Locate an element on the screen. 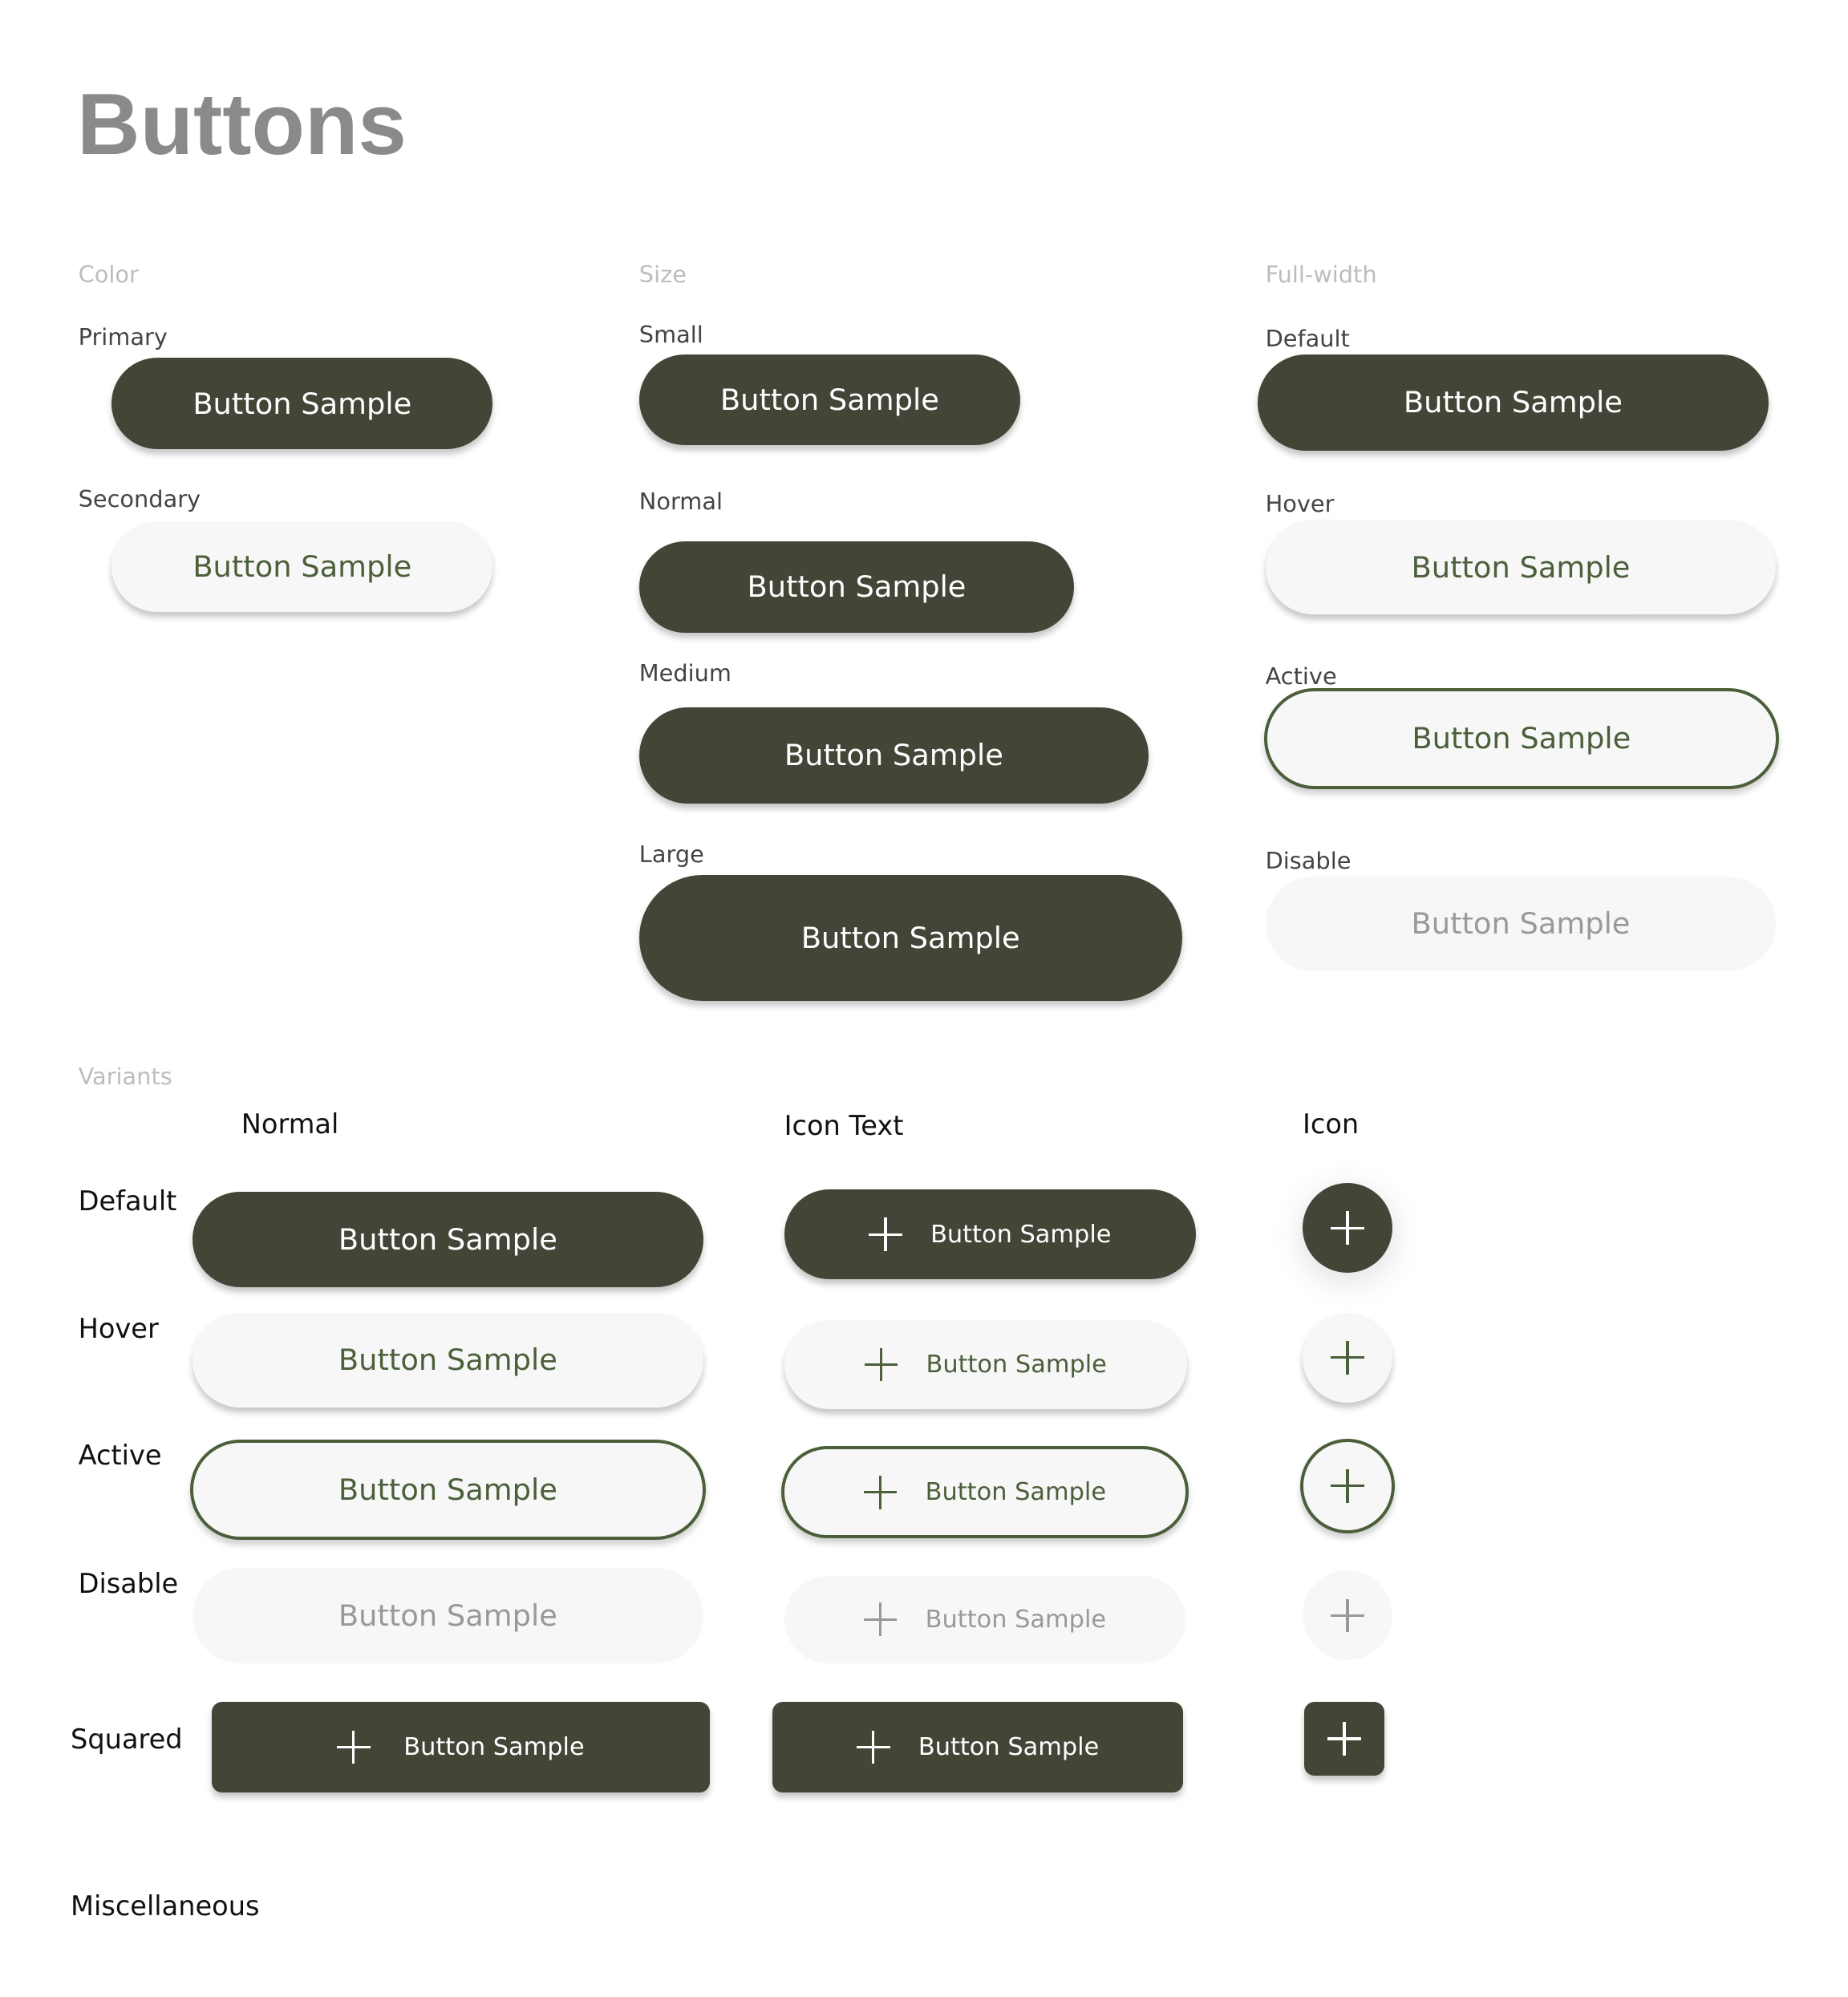 The height and width of the screenshot is (1997, 1848). row-active: Active is located at coordinates (120, 1456).